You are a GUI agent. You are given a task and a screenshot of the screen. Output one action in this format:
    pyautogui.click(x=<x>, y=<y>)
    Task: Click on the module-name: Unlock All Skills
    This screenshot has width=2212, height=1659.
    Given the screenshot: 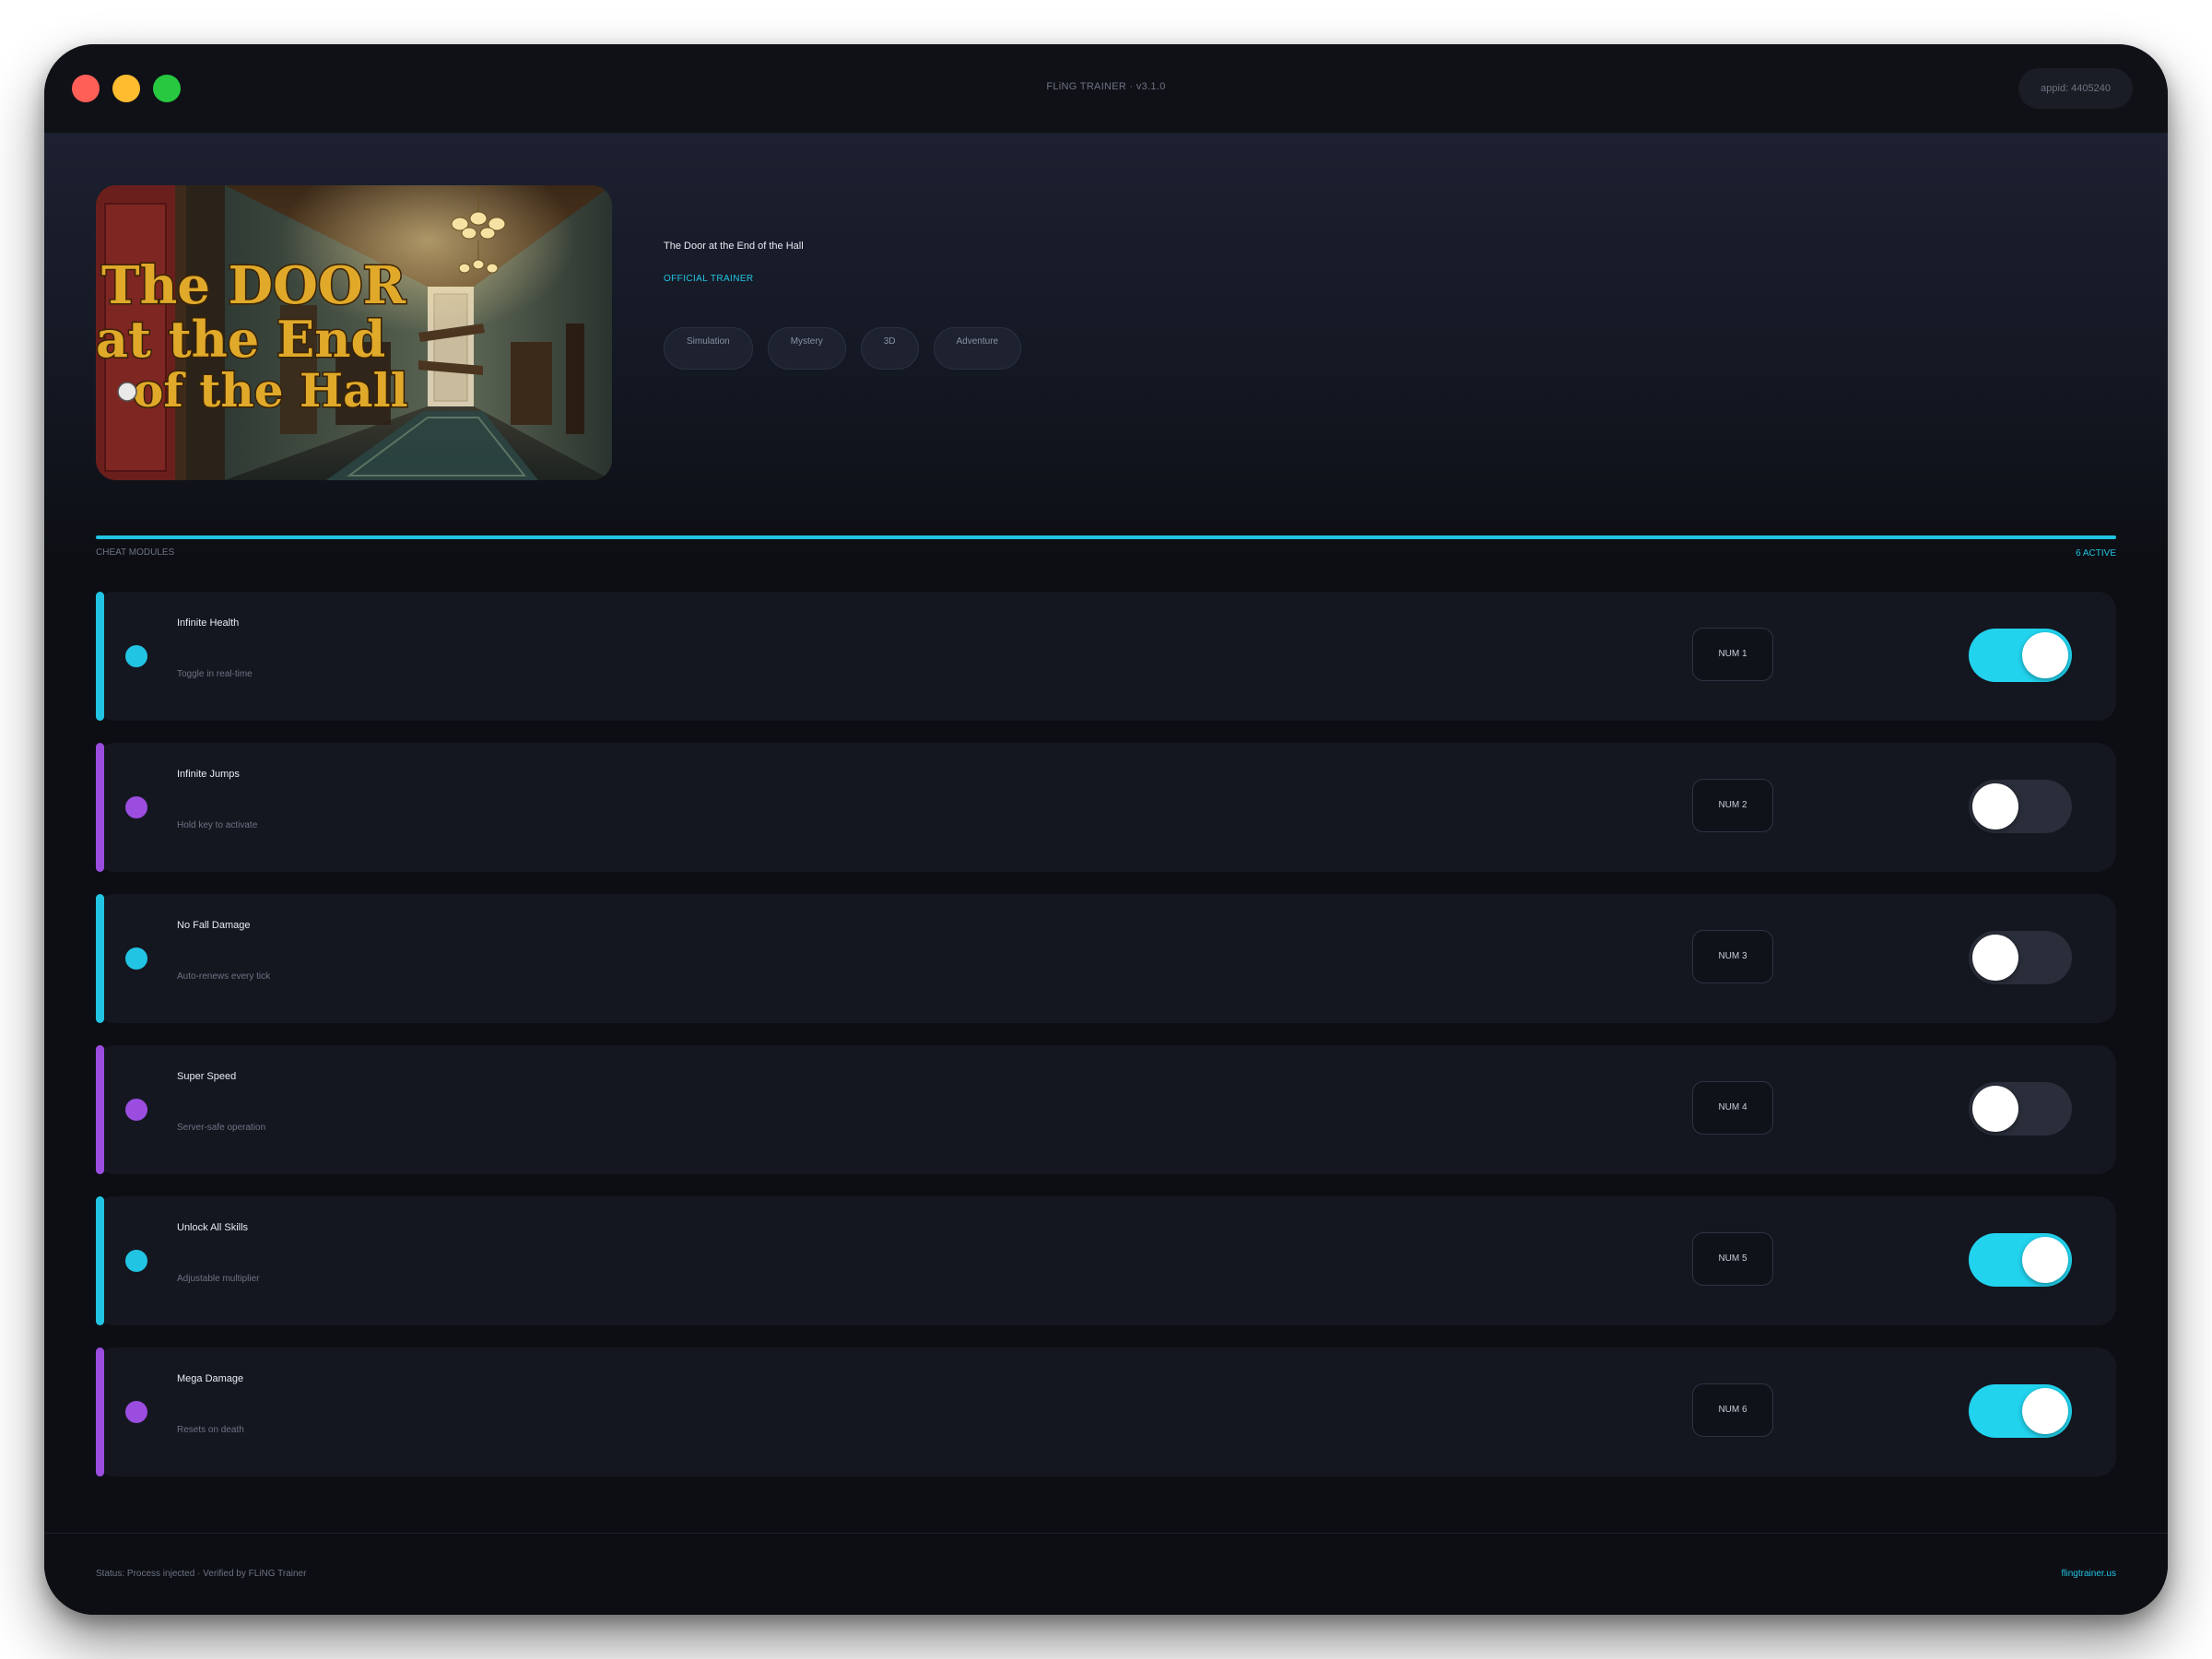 What is the action you would take?
    pyautogui.click(x=213, y=1227)
    